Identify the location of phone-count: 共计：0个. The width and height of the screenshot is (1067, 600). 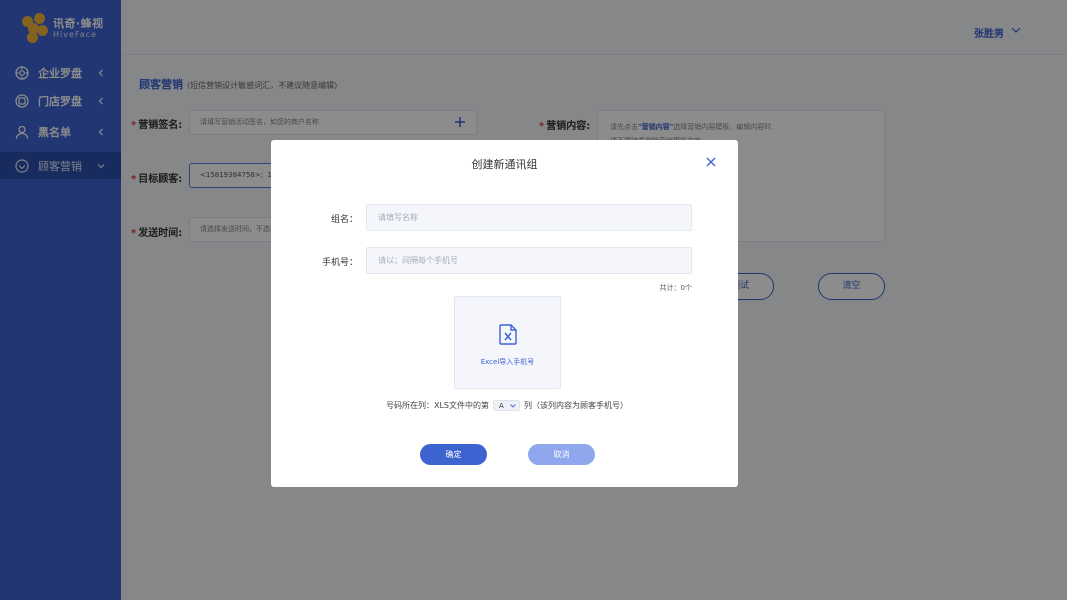
(675, 288).